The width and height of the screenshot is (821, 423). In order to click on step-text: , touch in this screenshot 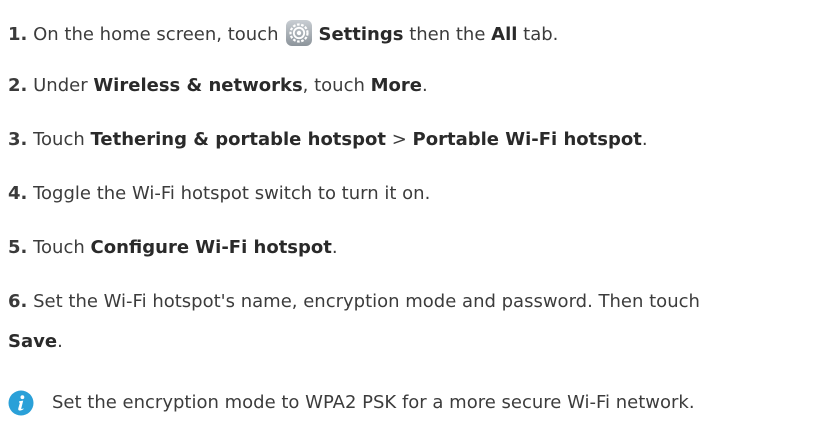, I will do `click(333, 85)`.